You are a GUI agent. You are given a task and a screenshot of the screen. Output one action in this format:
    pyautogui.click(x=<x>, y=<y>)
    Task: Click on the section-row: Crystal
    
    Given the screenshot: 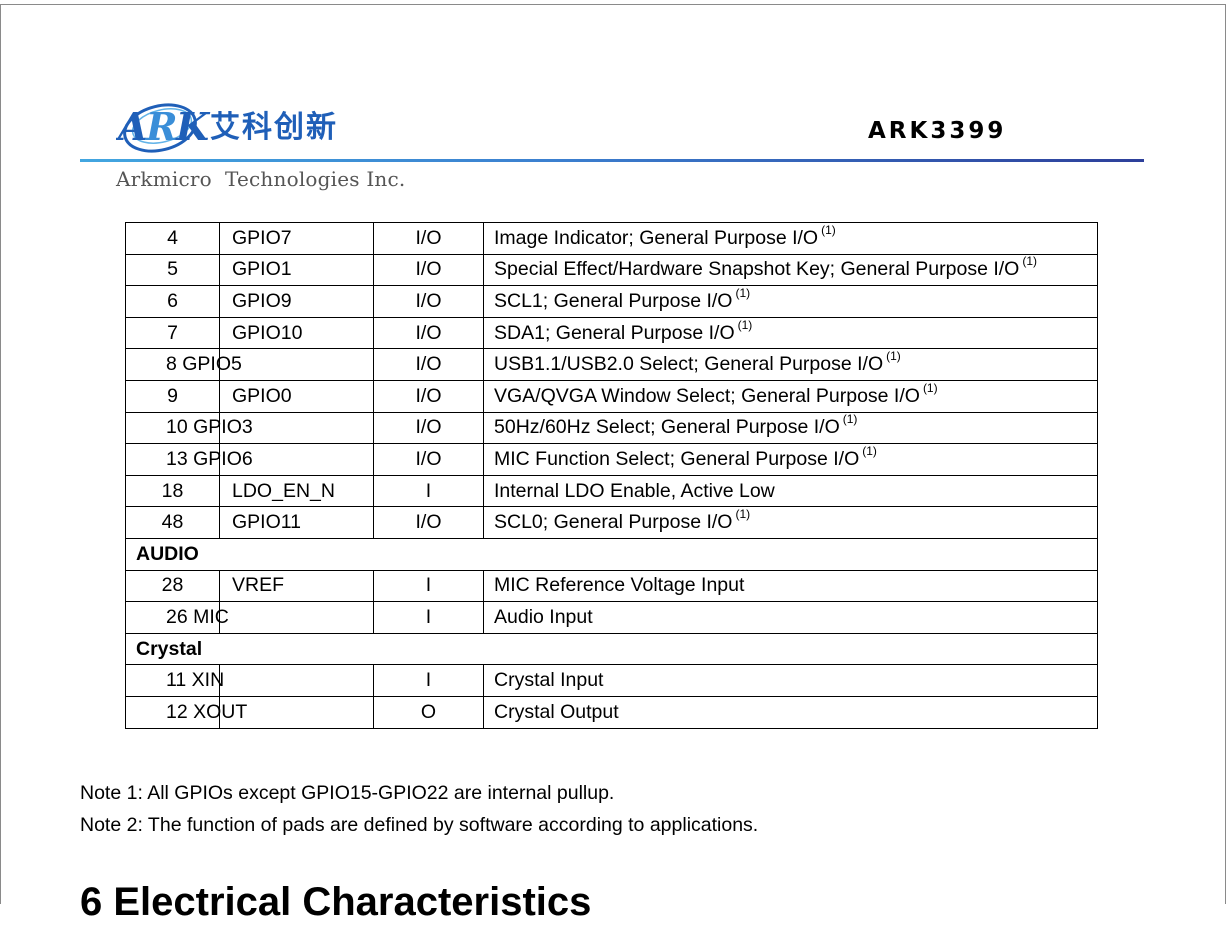 What is the action you would take?
    pyautogui.click(x=611, y=649)
    